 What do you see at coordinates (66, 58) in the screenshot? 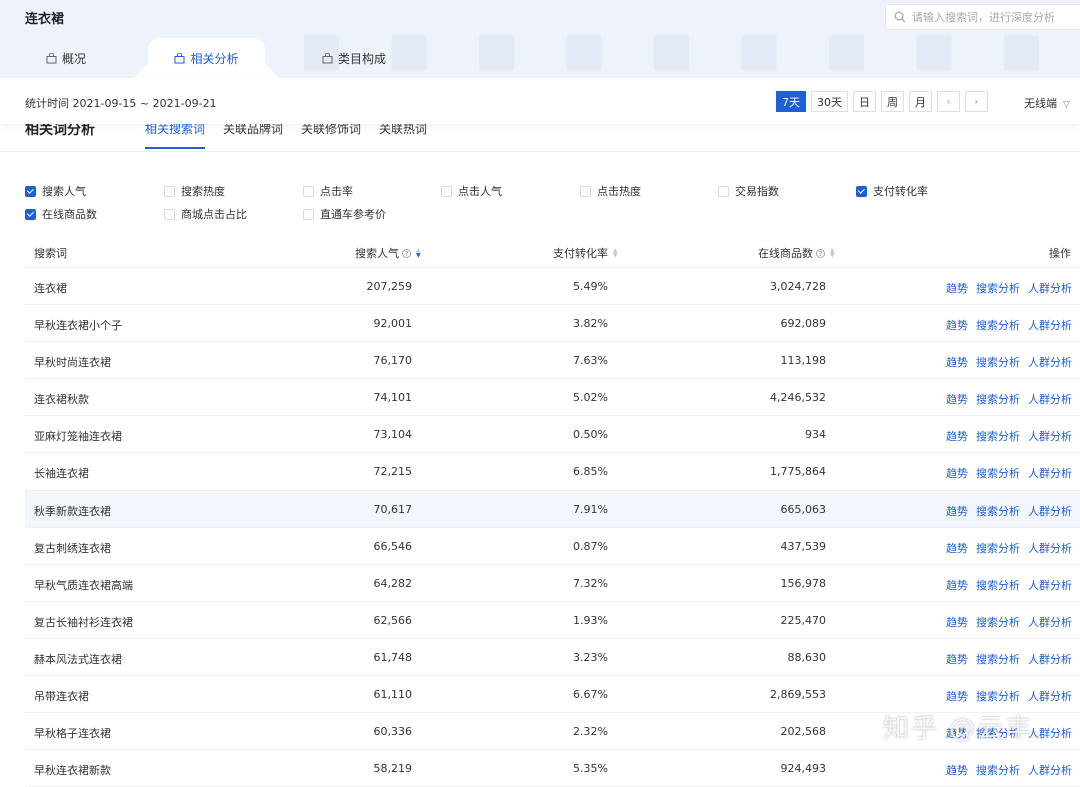
I see `tab-overview: 概况` at bounding box center [66, 58].